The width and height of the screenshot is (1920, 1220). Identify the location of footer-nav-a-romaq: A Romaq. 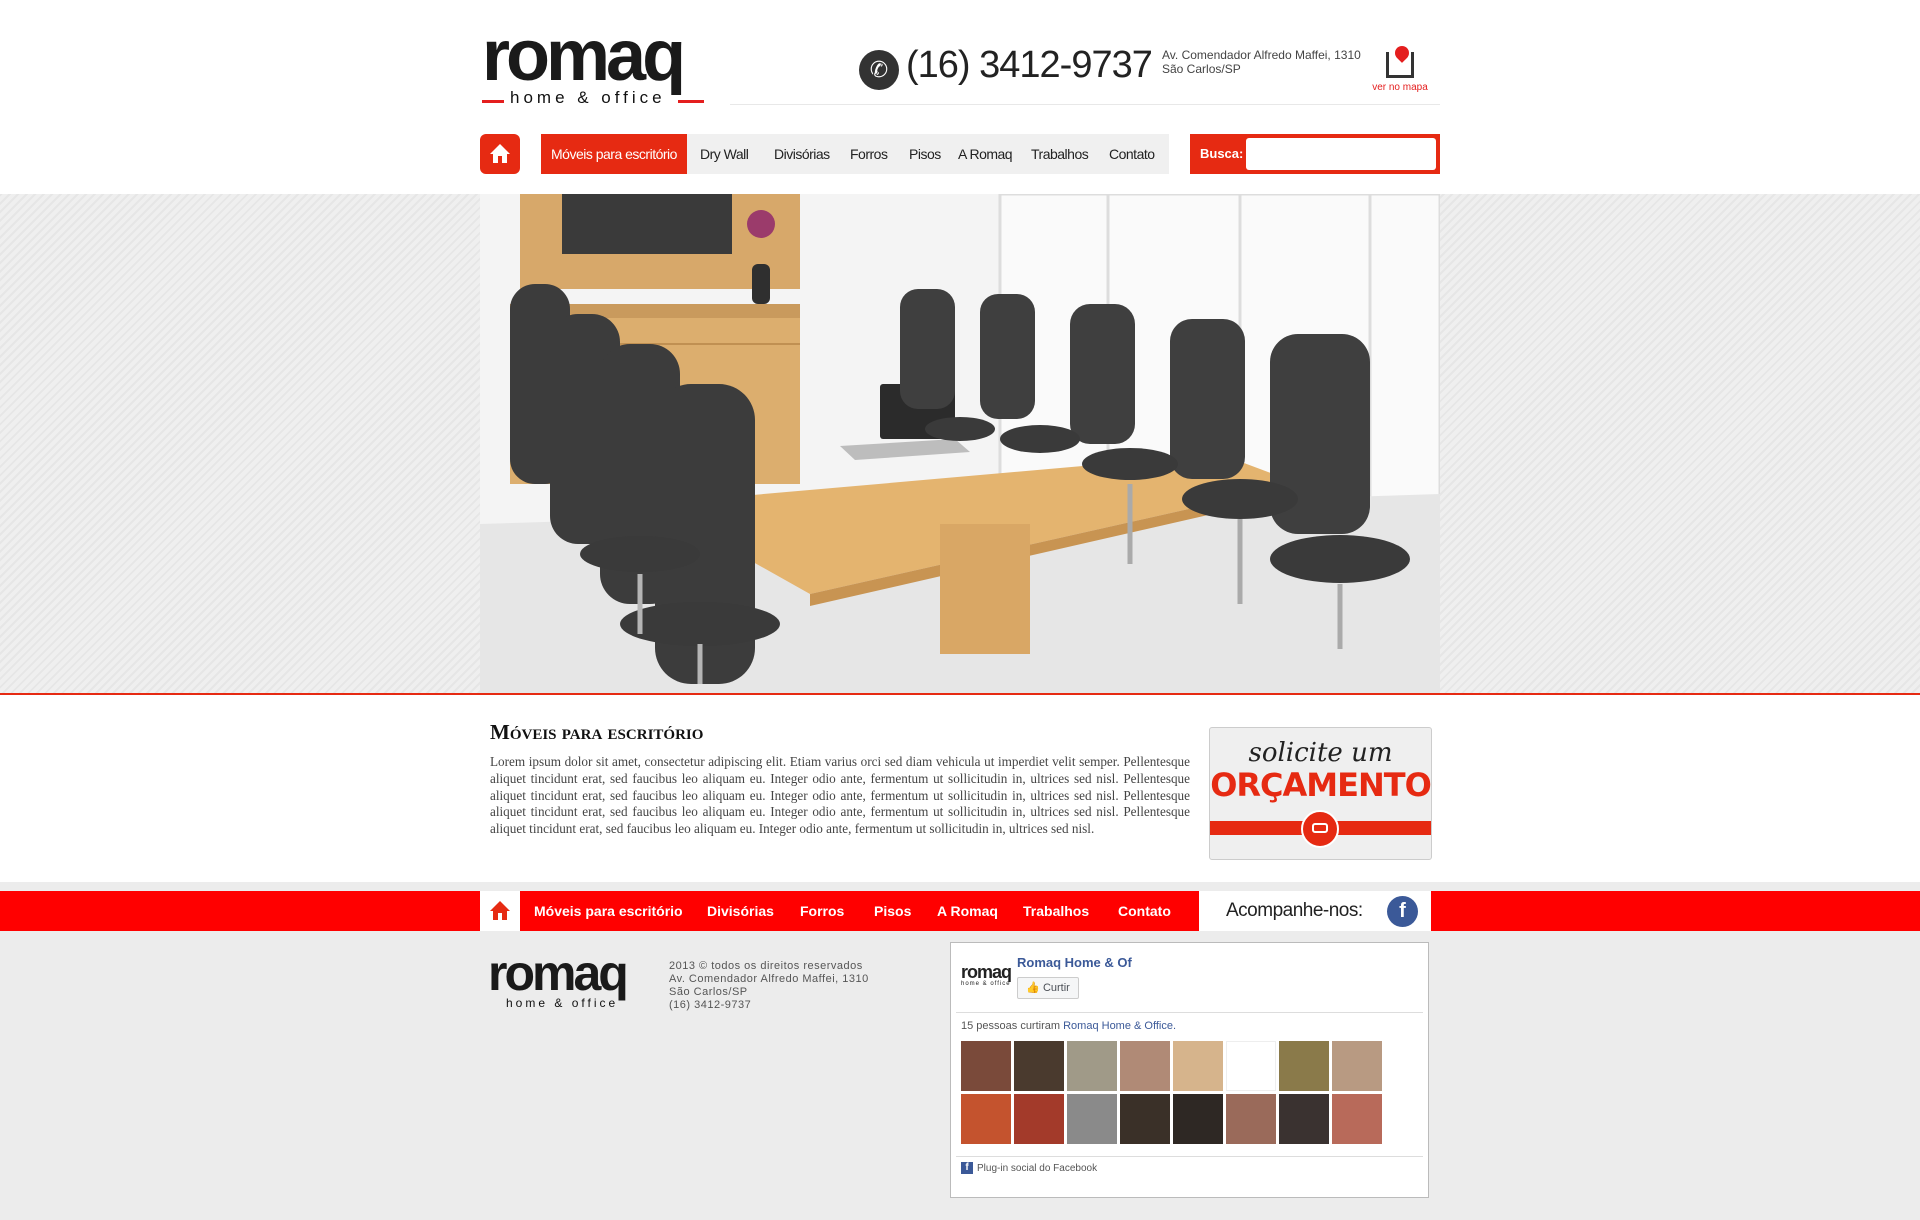
(967, 911).